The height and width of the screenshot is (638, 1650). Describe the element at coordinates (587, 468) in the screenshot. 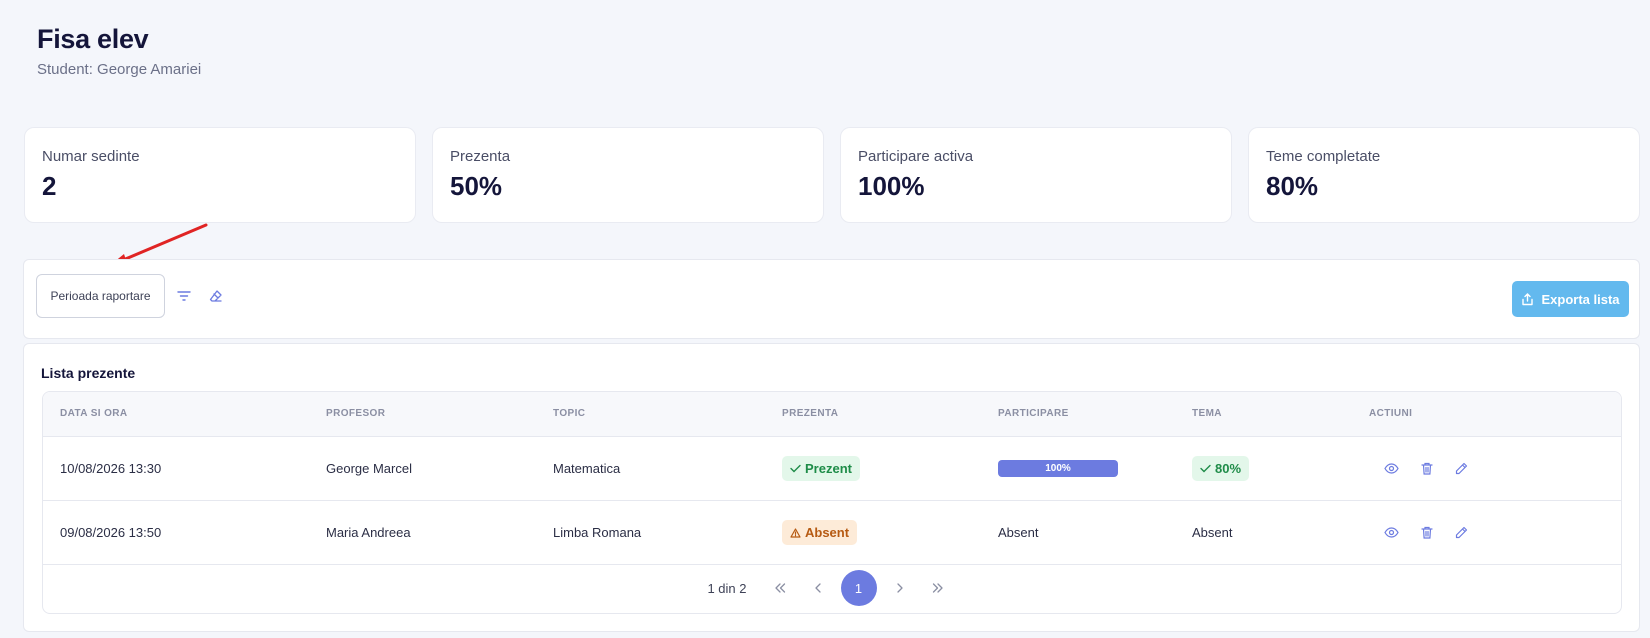

I see `cell-topic: Matematica` at that location.